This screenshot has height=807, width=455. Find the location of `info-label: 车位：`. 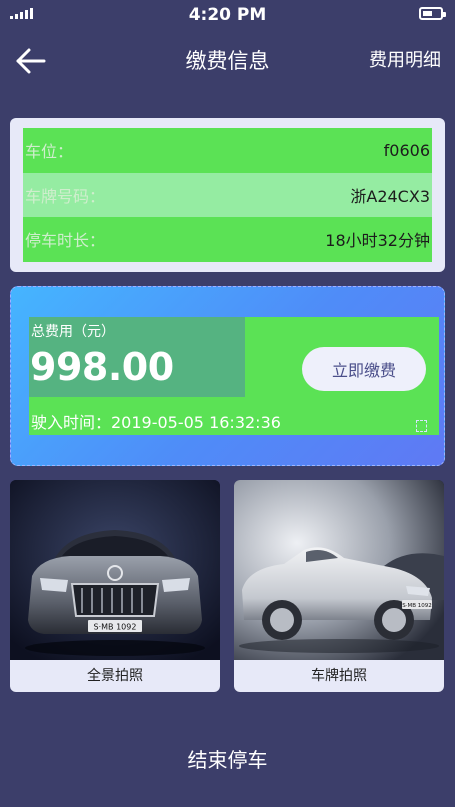

info-label: 车位： is located at coordinates (49, 152).